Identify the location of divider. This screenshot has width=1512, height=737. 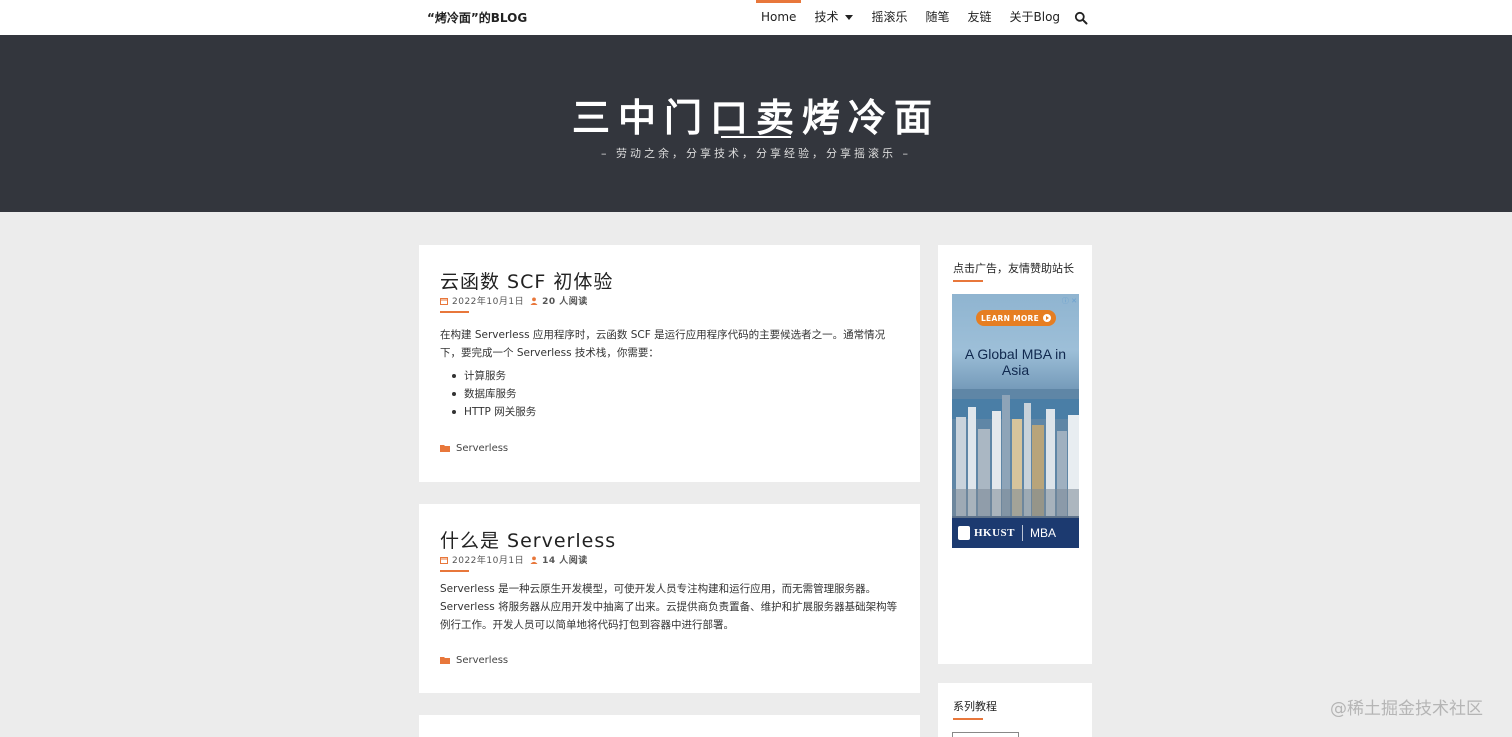
(1023, 533).